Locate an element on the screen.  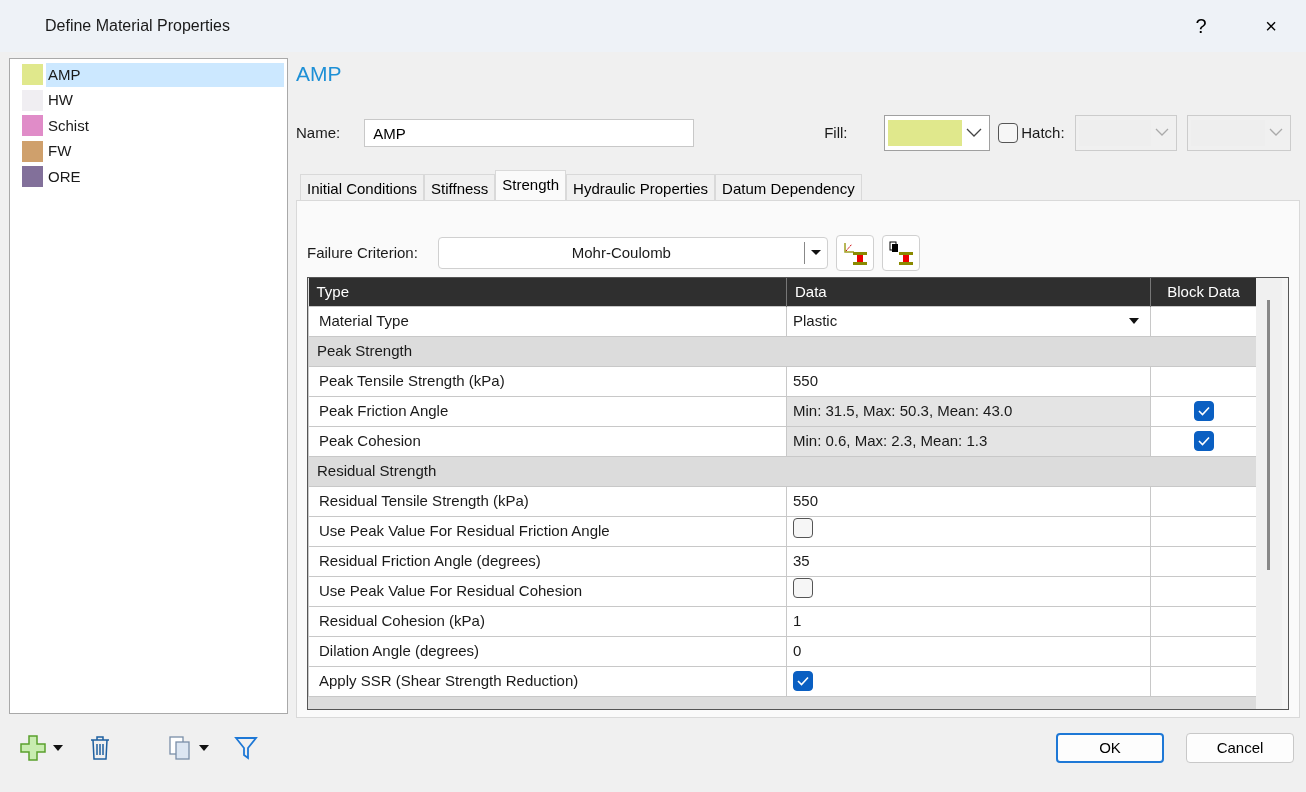
table-cell: Use Peak Value For Residual Cohesion is located at coordinates (547, 591).